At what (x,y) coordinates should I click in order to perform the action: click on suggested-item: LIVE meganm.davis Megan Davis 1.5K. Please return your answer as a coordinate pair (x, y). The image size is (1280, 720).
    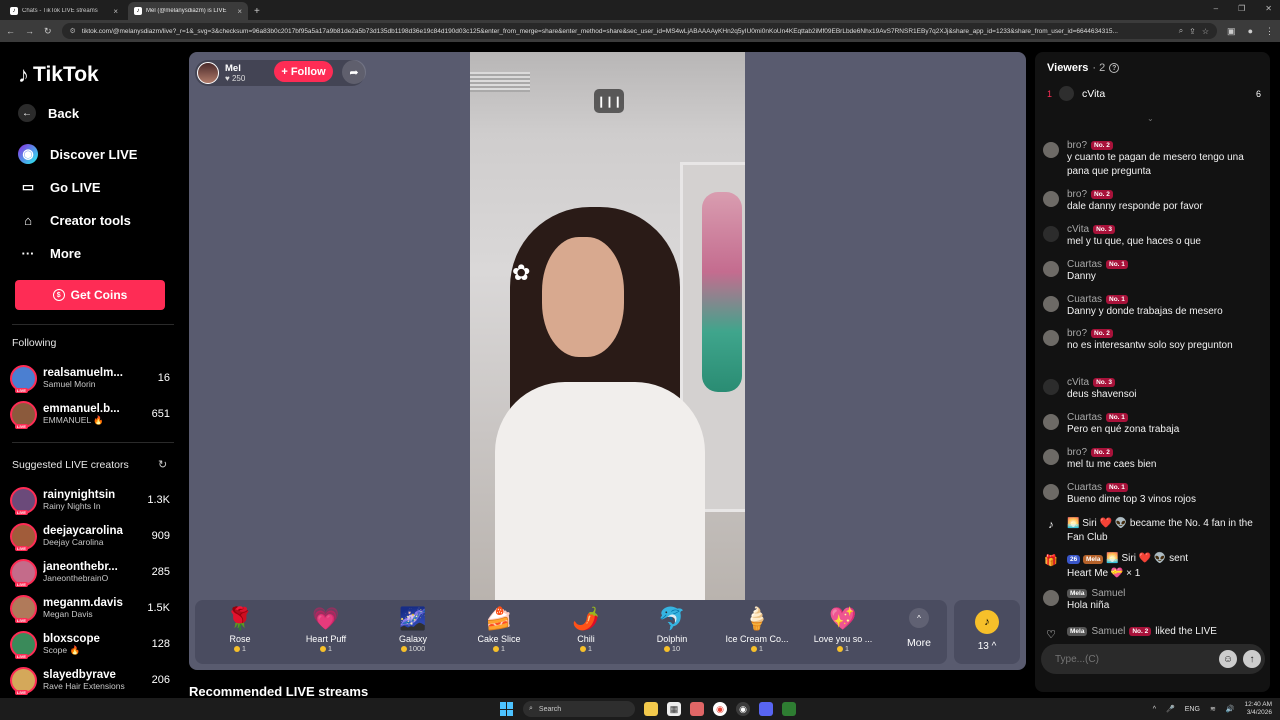
    Looking at the image, I should click on (90, 608).